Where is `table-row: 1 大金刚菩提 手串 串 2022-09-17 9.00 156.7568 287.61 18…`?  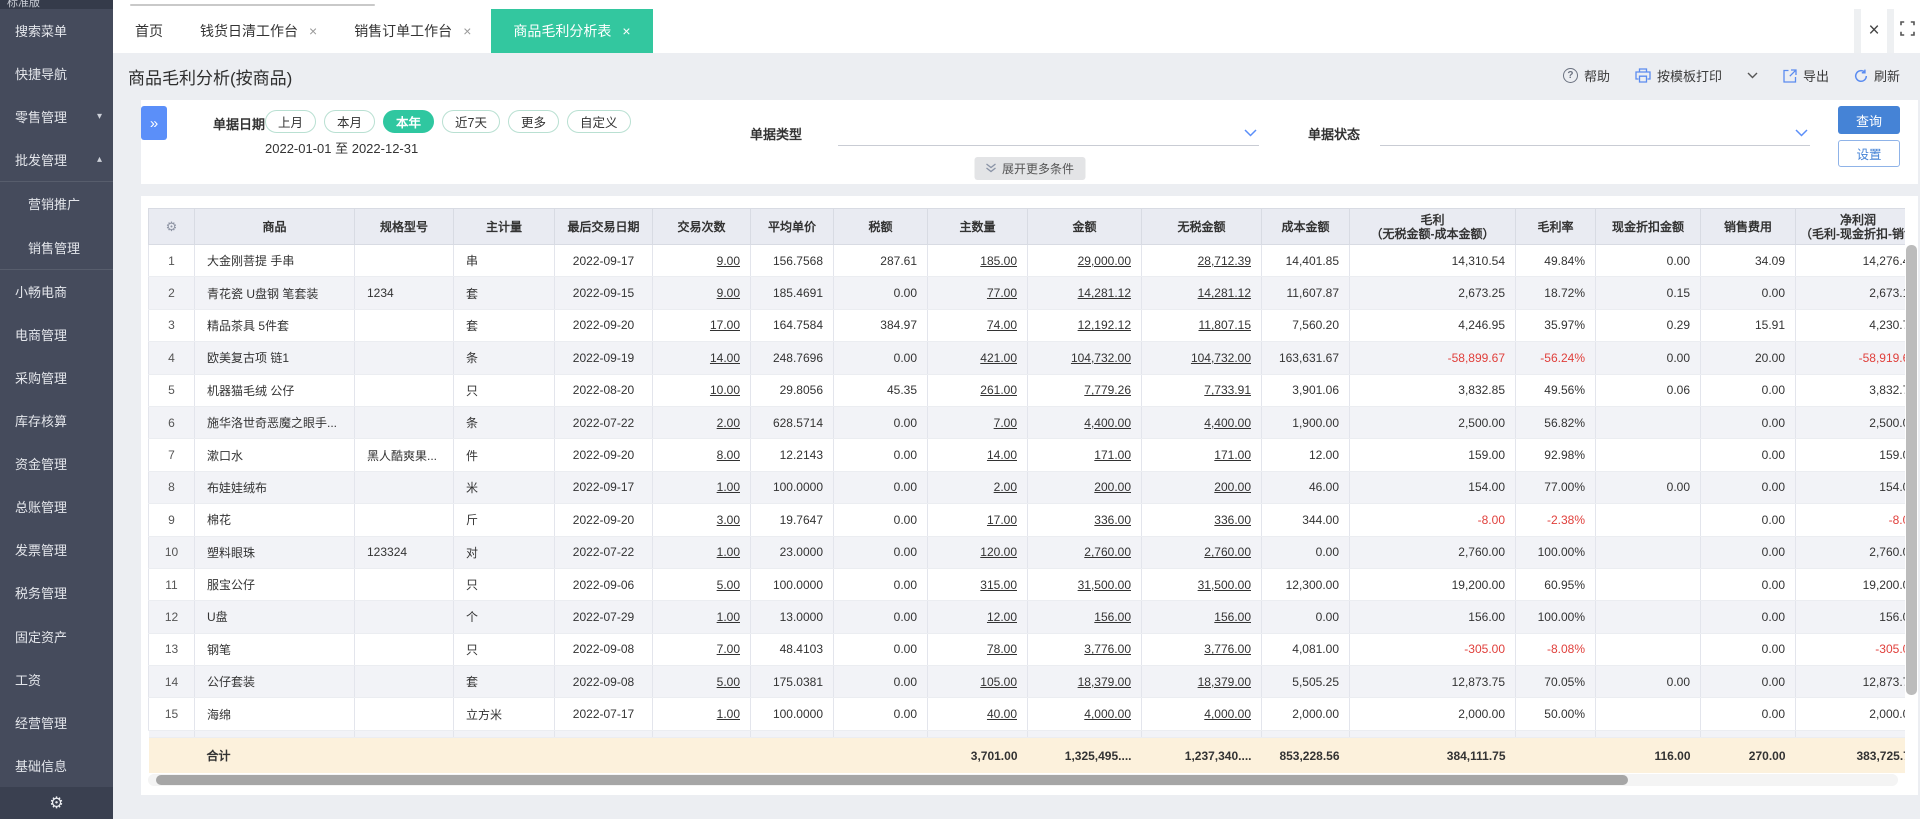
table-row: 1 大金刚菩提 手串 串 2022-09-17 9.00 156.7568 287.61 18… is located at coordinates (1026, 261).